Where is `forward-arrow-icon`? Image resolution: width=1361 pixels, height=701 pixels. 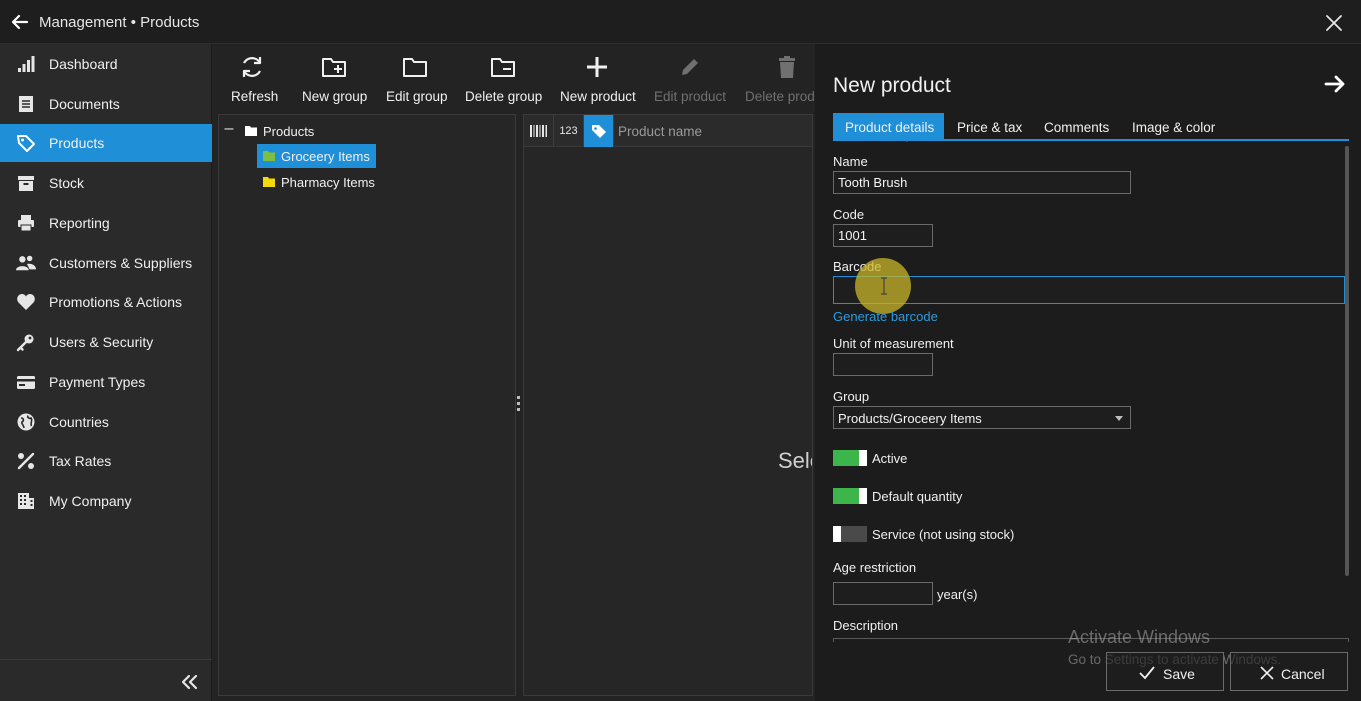
forward-arrow-icon is located at coordinates (1335, 84).